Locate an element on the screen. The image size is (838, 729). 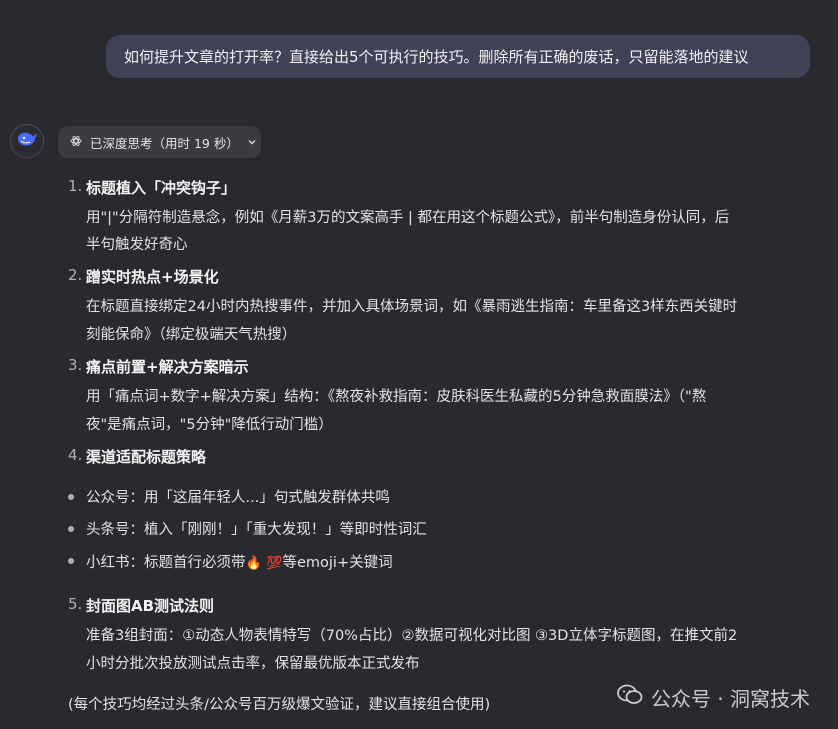
assistant-avatar is located at coordinates (27, 141).